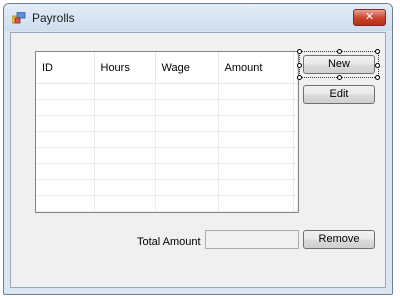 The image size is (400, 300). What do you see at coordinates (338, 64) in the screenshot?
I see `designer-selection-frame` at bounding box center [338, 64].